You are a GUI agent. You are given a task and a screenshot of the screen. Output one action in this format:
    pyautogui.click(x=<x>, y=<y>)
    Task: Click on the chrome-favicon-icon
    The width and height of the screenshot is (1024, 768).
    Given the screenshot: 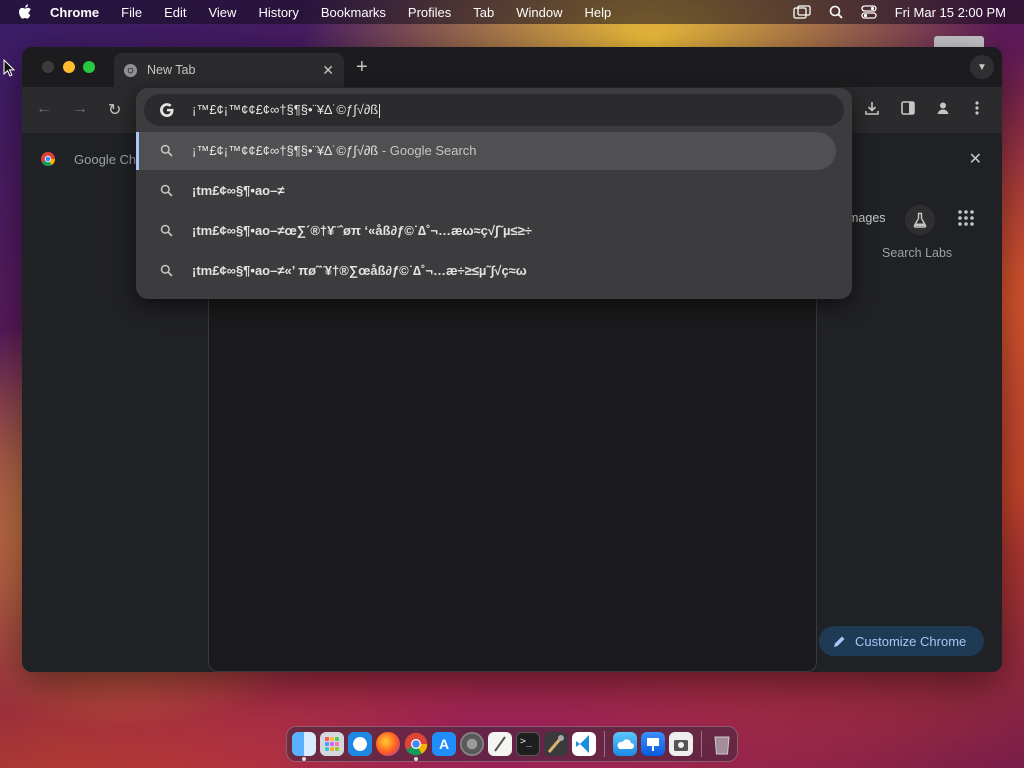 What is the action you would take?
    pyautogui.click(x=130, y=70)
    